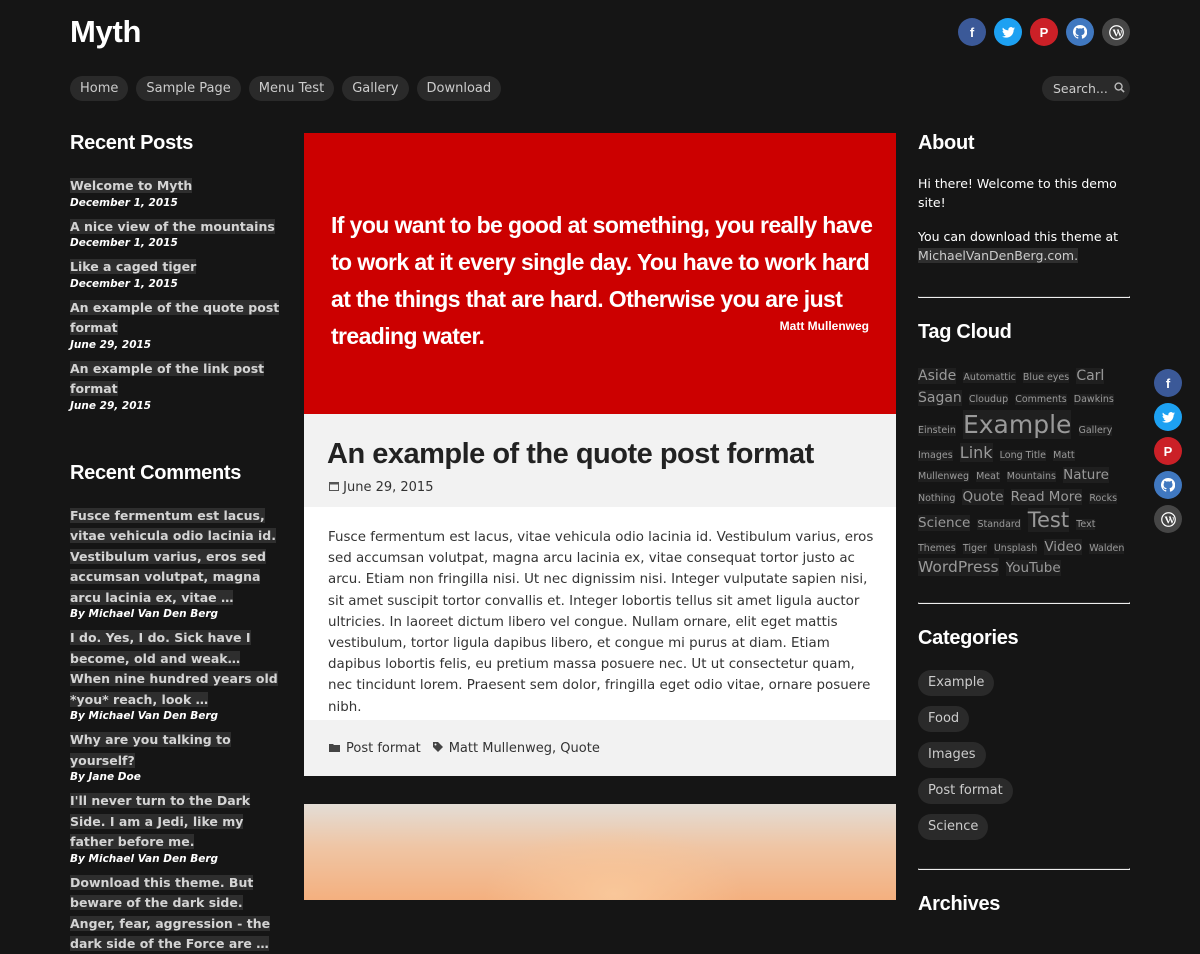 The image size is (1200, 954). What do you see at coordinates (1107, 548) in the screenshot?
I see `tag-link: Walden` at bounding box center [1107, 548].